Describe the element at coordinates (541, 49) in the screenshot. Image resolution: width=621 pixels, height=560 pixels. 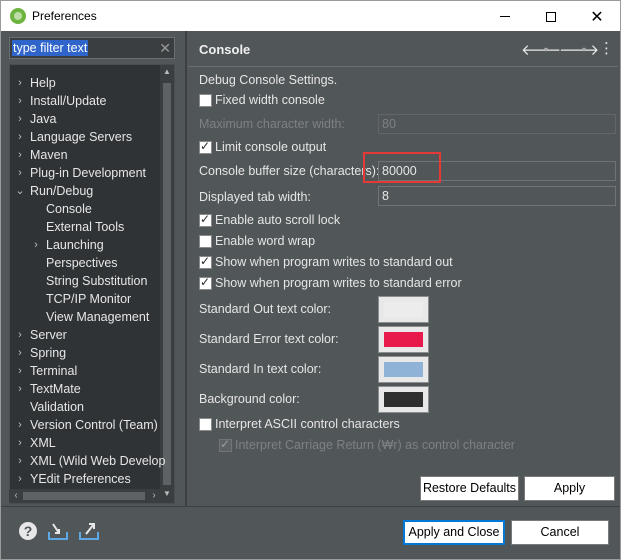
I see `back-arrow-icon: 🡐` at that location.